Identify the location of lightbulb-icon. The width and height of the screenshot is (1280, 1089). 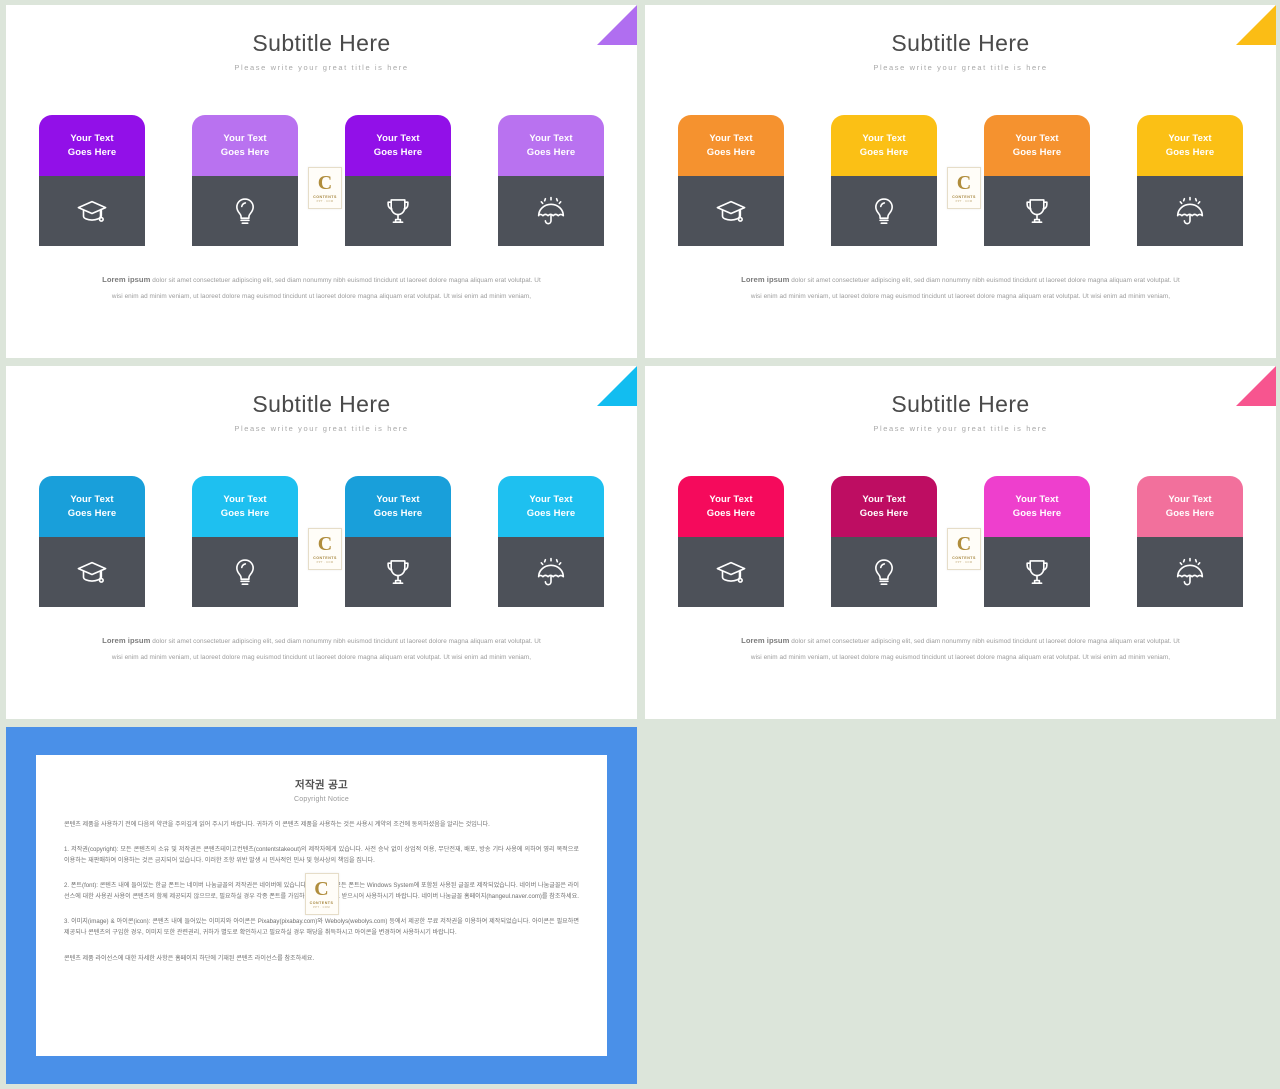
(884, 211).